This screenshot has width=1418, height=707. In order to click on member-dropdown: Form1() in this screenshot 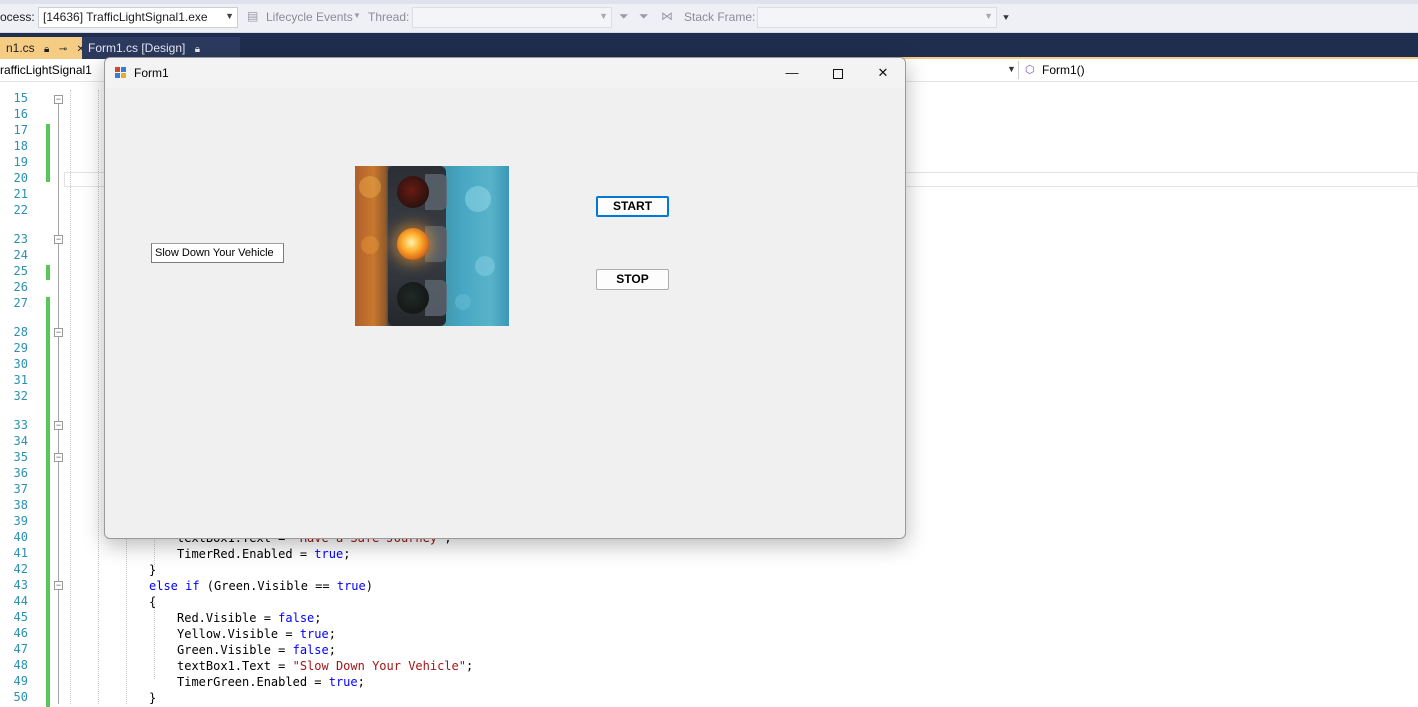, I will do `click(1063, 70)`.